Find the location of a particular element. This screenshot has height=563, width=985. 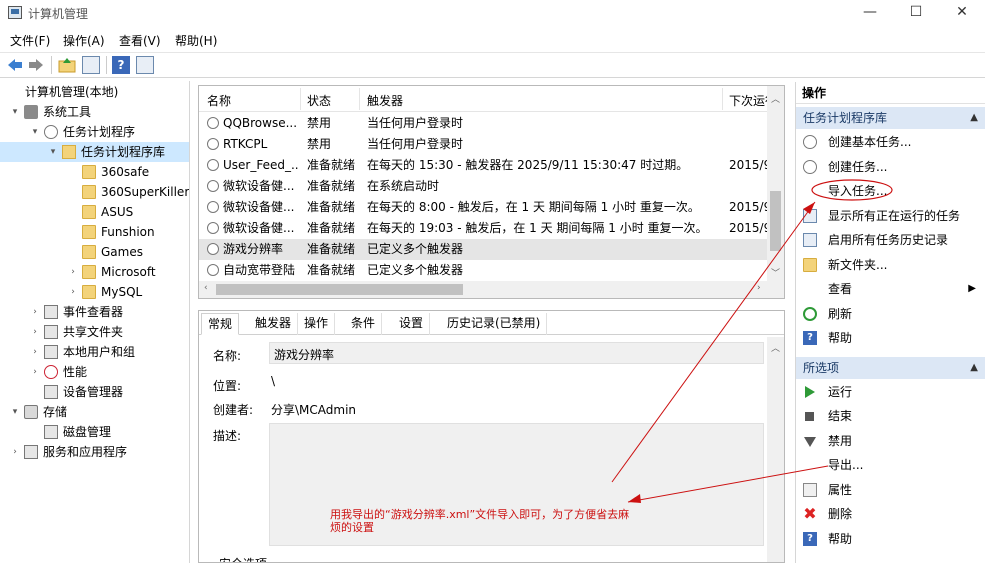

actions-group-header: 任务计划程序库 ▲ is located at coordinates (890, 118).